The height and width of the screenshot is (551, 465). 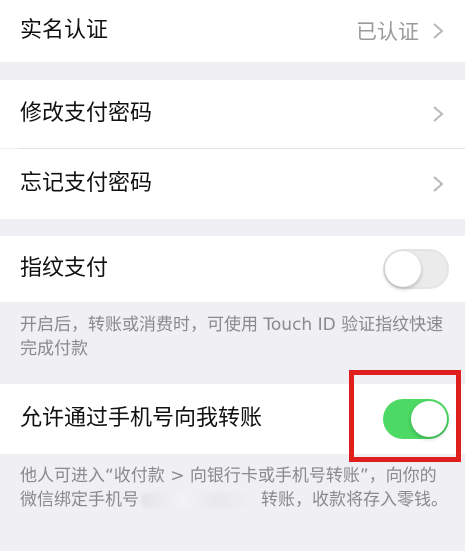 What do you see at coordinates (232, 337) in the screenshot?
I see `fingerprint-description: 开启后，转账或消费时，可使用 Touch ID 验证指纹快速完成付款` at bounding box center [232, 337].